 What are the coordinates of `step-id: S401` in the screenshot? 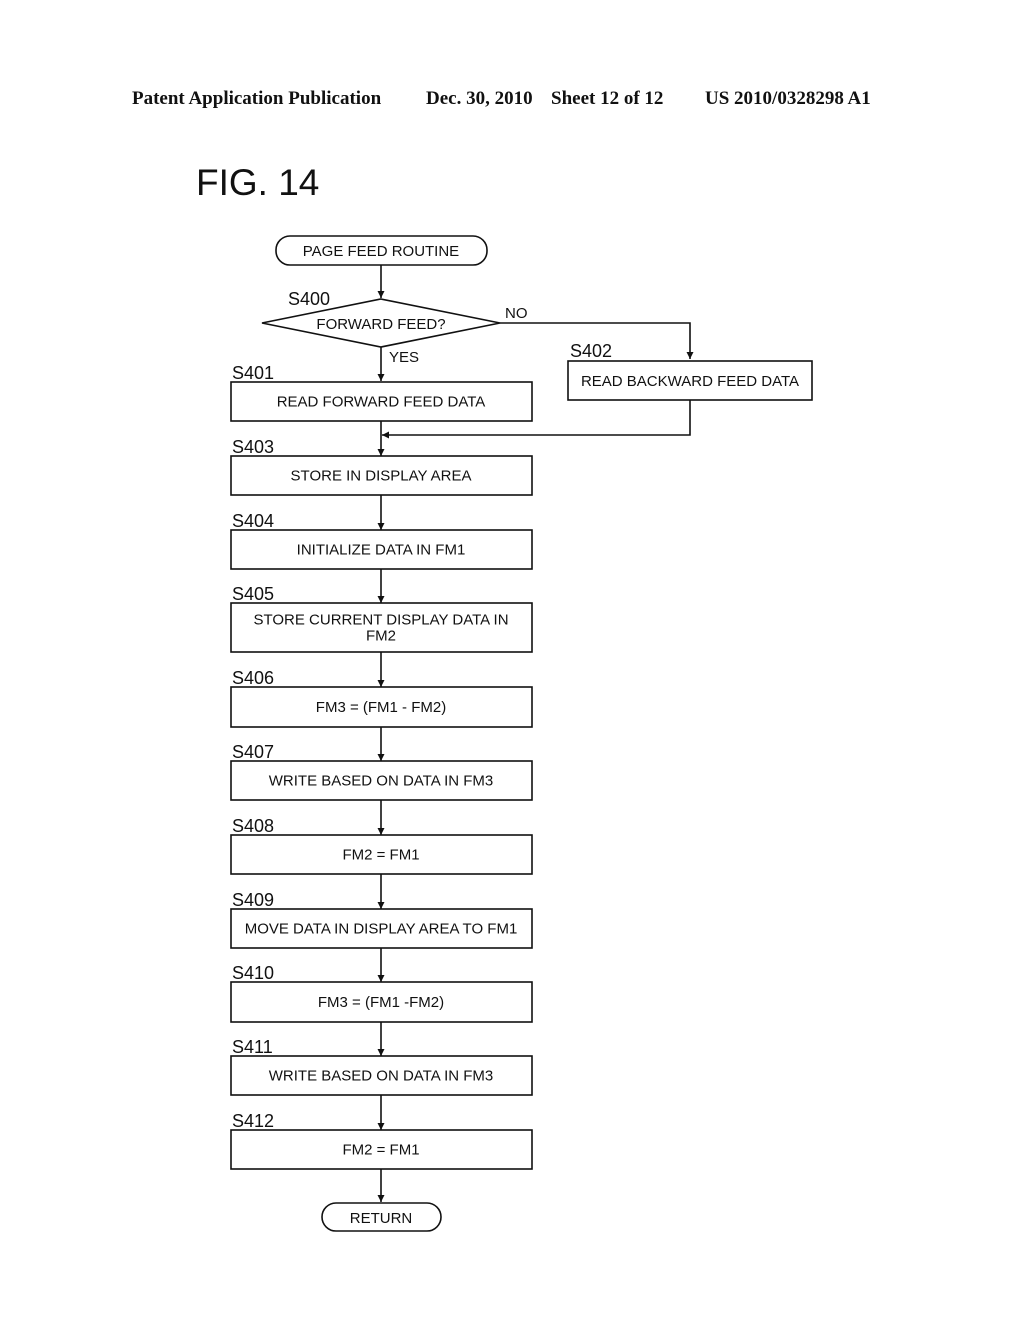 It's located at (253, 373).